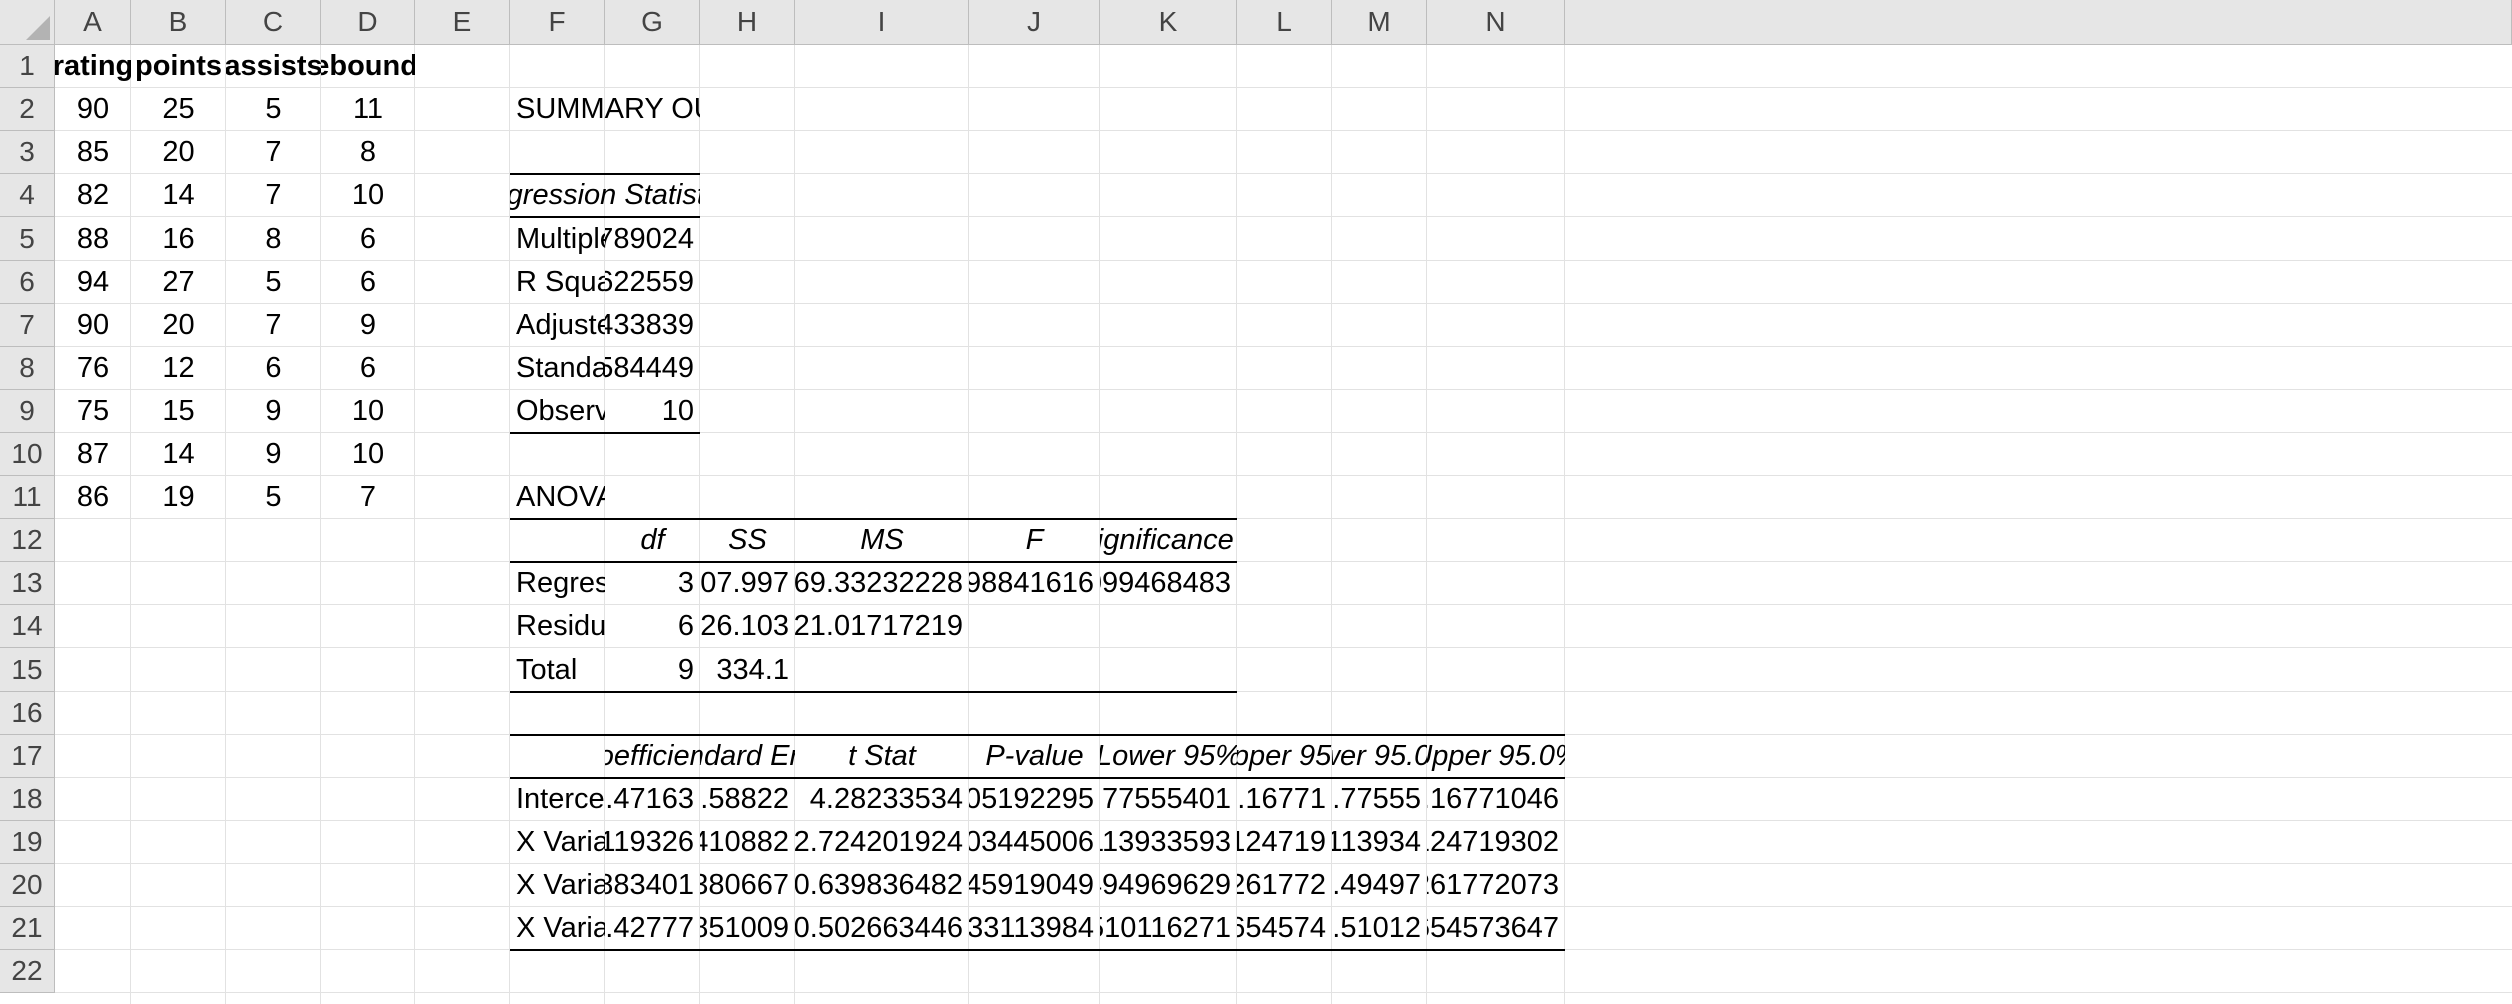 The width and height of the screenshot is (2512, 1004). Describe the element at coordinates (1379, 756) in the screenshot. I see `coef-header-lower2: ower 95.0%` at that location.